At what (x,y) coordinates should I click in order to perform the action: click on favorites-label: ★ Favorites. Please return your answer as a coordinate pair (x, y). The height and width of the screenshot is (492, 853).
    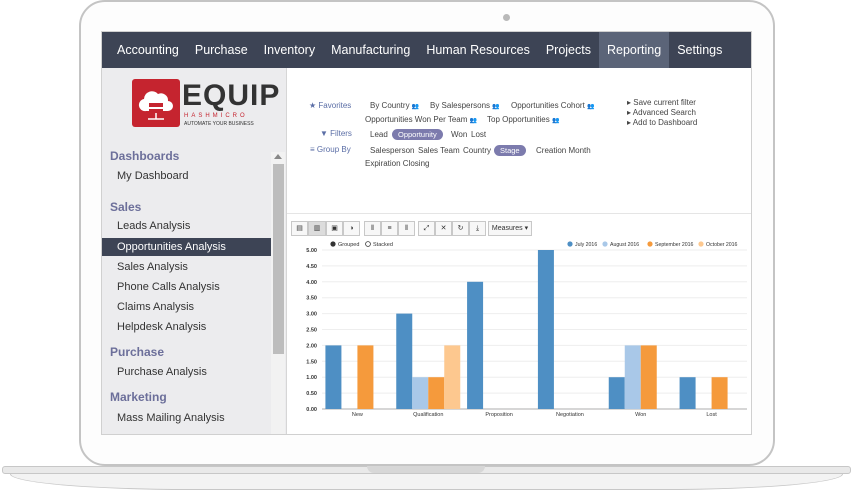
    Looking at the image, I should click on (330, 105).